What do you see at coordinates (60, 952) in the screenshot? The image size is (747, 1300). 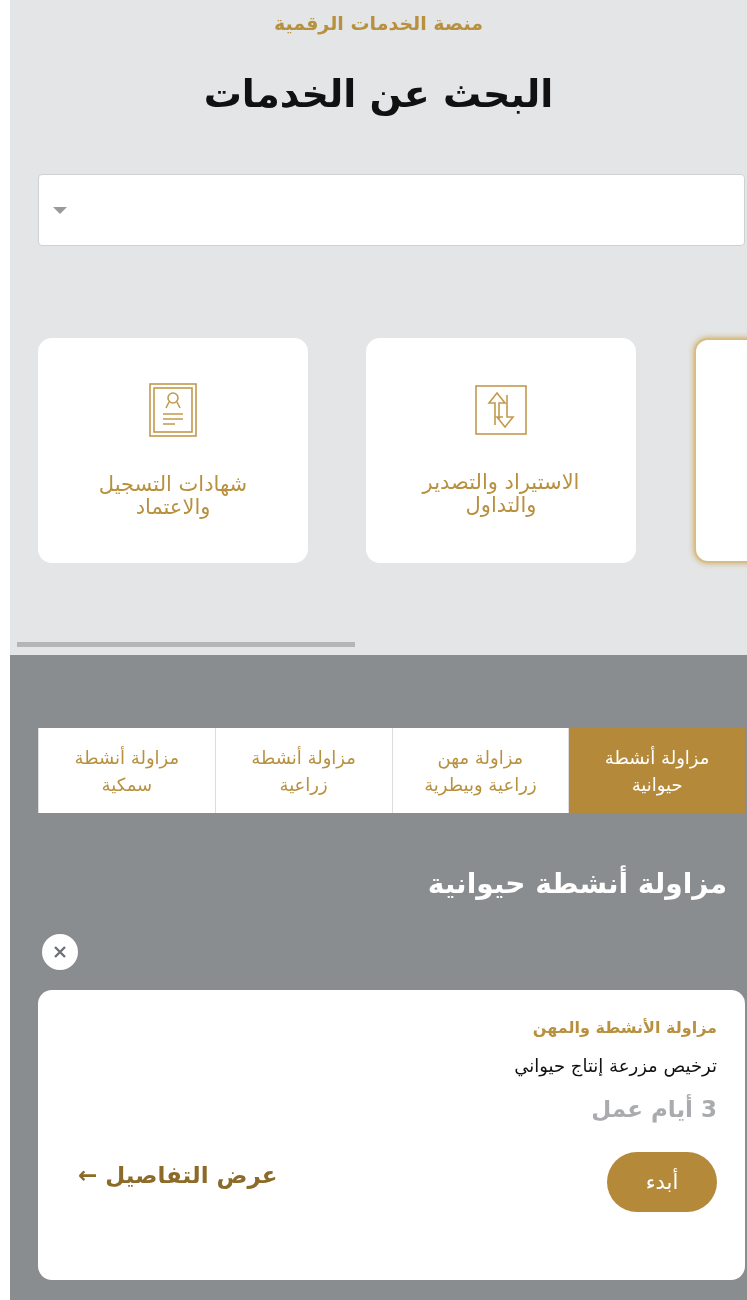 I see `close-icon` at bounding box center [60, 952].